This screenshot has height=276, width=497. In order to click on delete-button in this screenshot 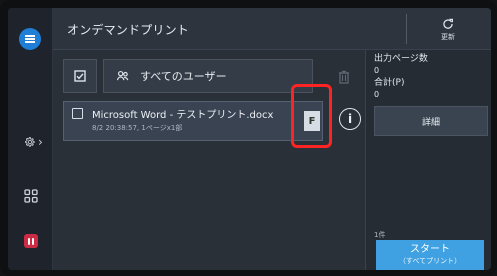, I will do `click(344, 77)`.